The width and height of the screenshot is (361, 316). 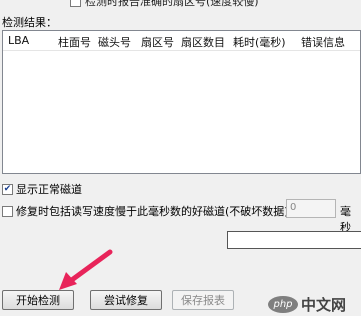 I want to click on watermark-text: 中文网, so click(x=324, y=305).